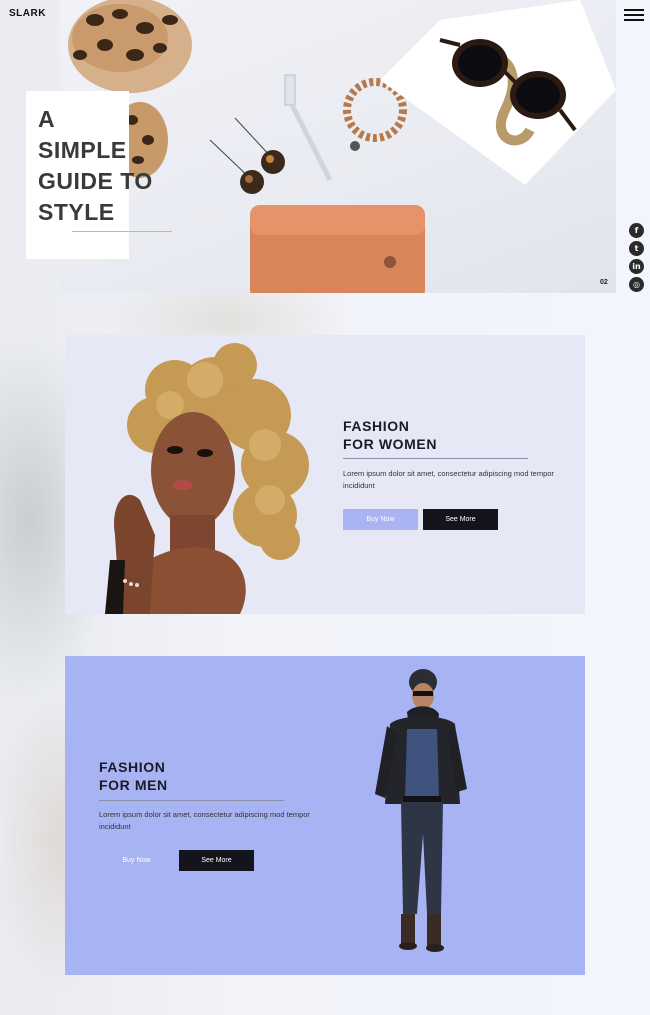 This screenshot has height=1015, width=650. I want to click on social-links: f t in ◎, so click(637, 259).